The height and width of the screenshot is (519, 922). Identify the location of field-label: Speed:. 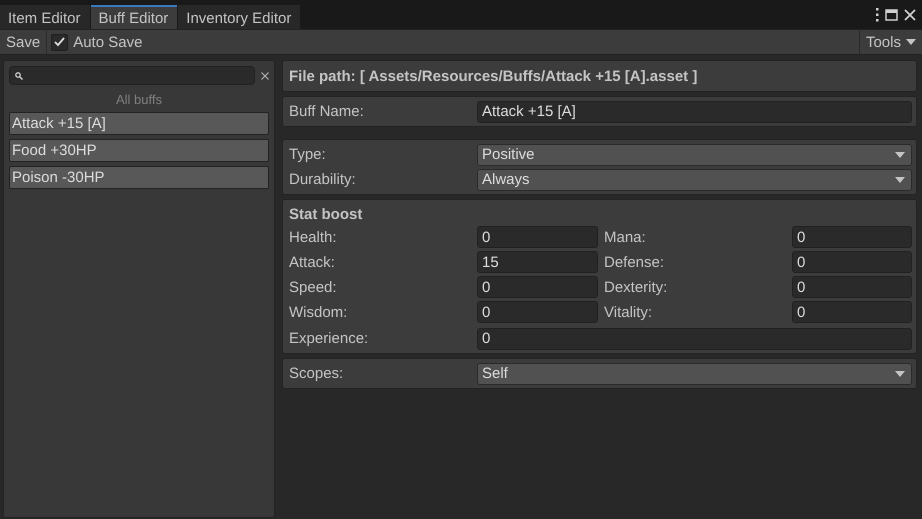
(313, 287).